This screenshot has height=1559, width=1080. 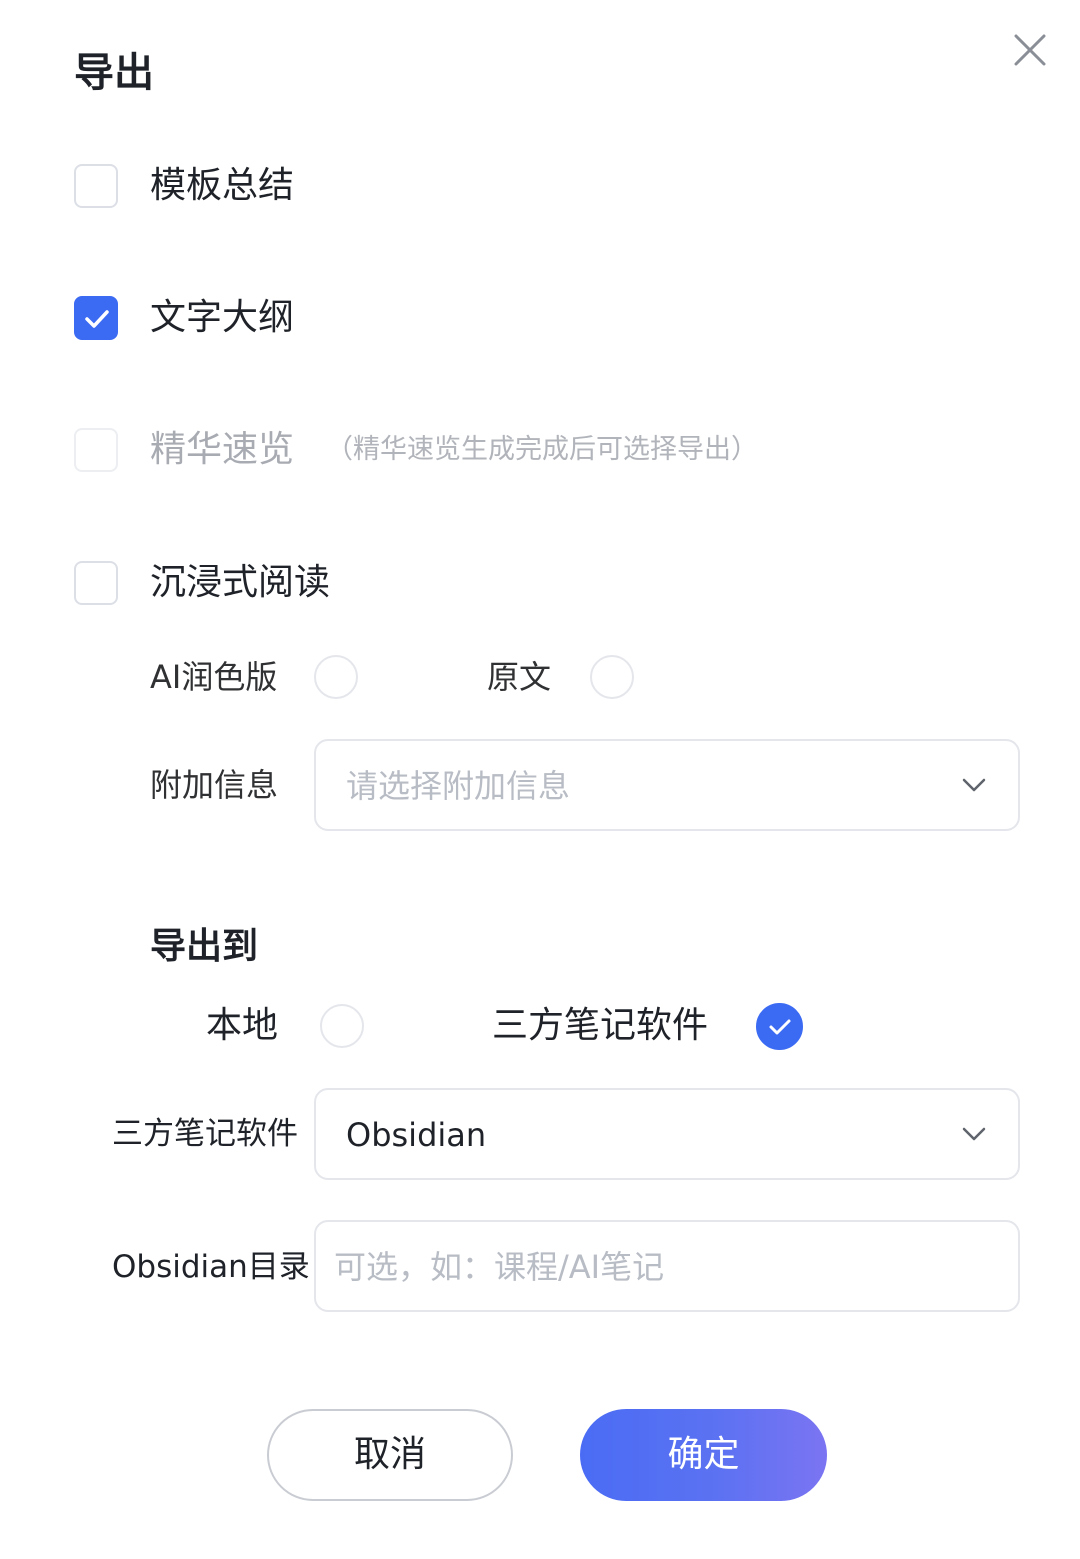 What do you see at coordinates (667, 1266) in the screenshot?
I see `directory-input: 可选，如：课程/AI笔记` at bounding box center [667, 1266].